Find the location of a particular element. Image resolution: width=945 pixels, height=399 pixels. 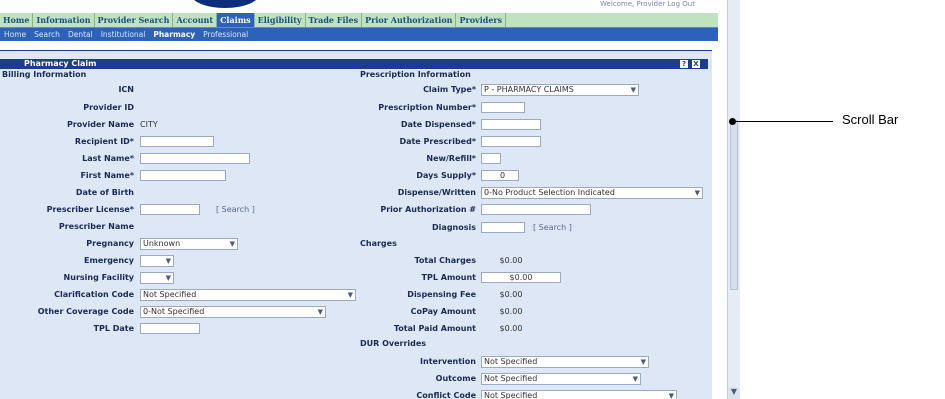

subnav-professional: Professional is located at coordinates (225, 34).